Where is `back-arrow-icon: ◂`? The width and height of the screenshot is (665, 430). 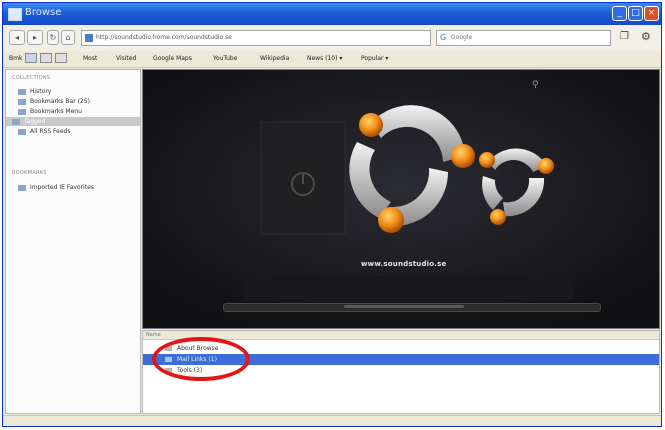
back-arrow-icon: ◂ is located at coordinates (17, 37).